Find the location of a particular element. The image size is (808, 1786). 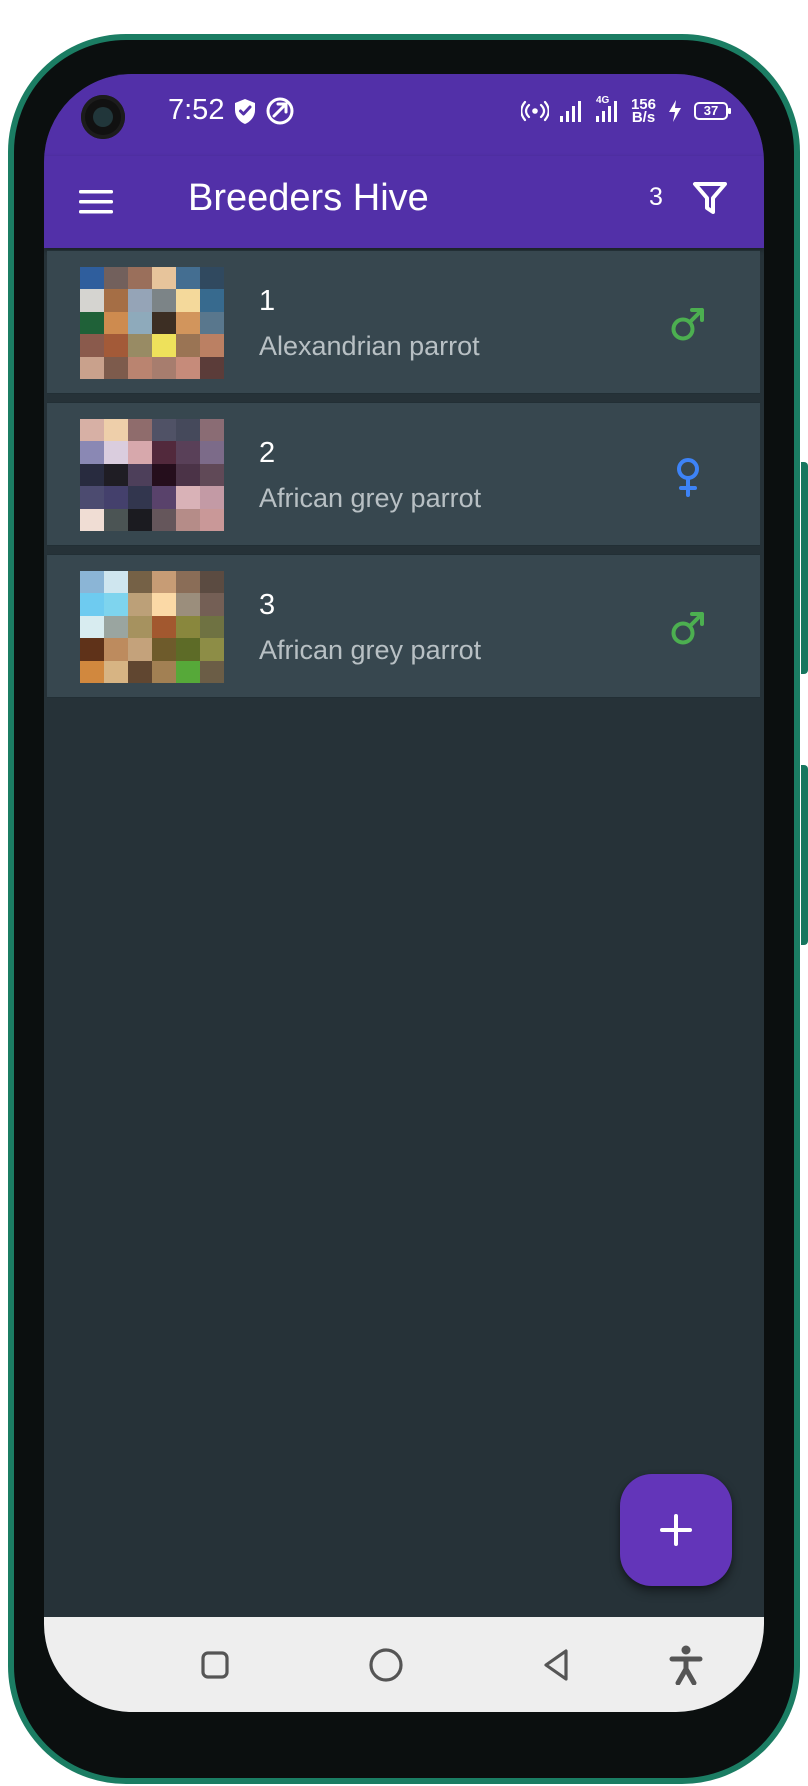

app-bar: Breeders Hive 3 is located at coordinates (404, 202).